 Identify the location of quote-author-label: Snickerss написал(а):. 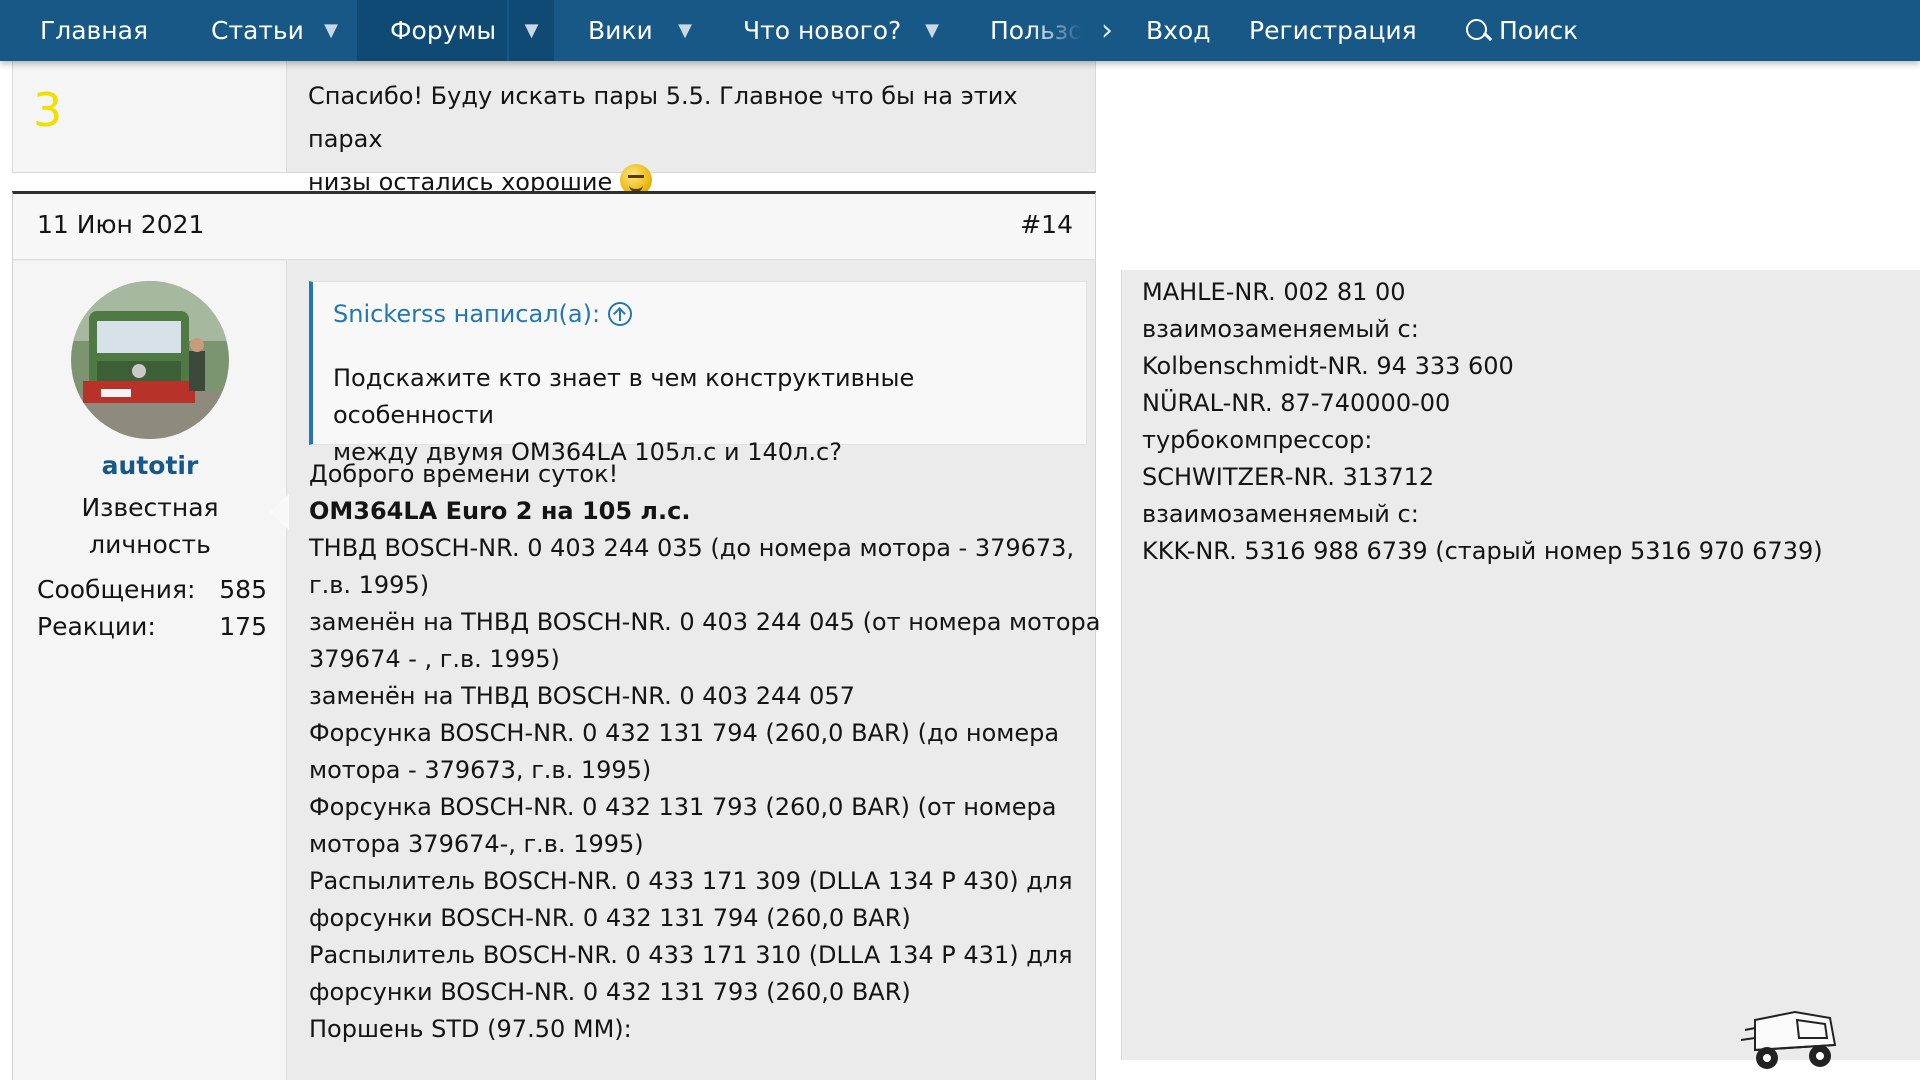
(467, 314).